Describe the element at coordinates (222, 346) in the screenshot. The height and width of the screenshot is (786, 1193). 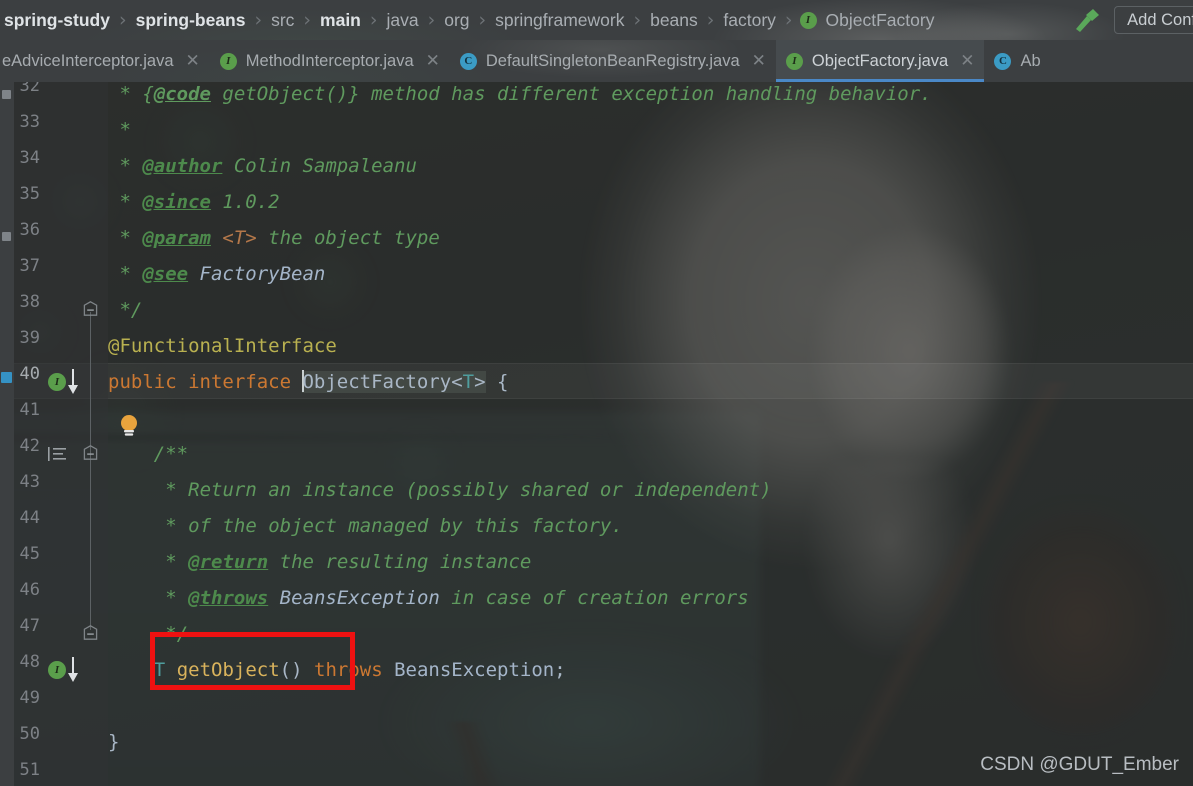
I see `code-line: @FunctionalInterface` at that location.